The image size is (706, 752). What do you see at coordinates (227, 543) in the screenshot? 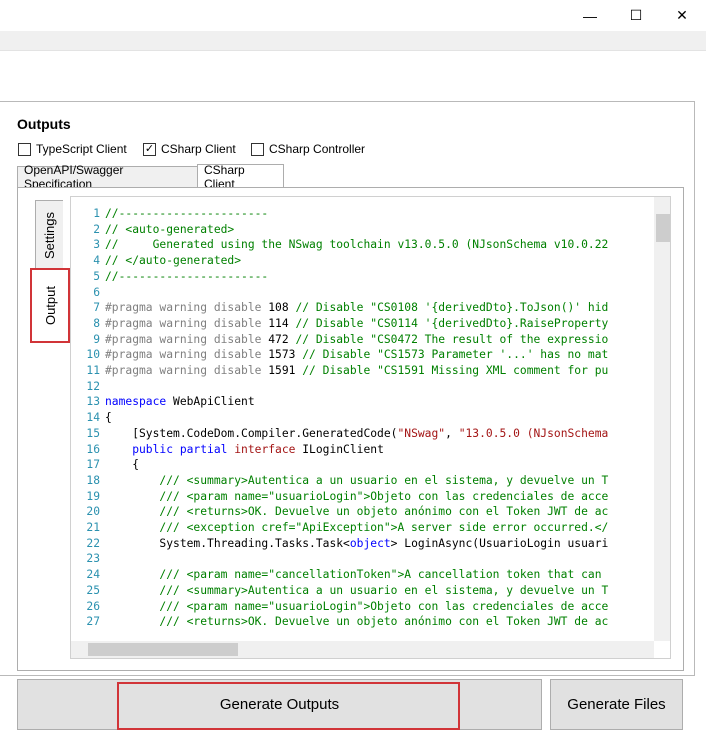
I see `code-token: System.Threading.Tasks.Task<` at bounding box center [227, 543].